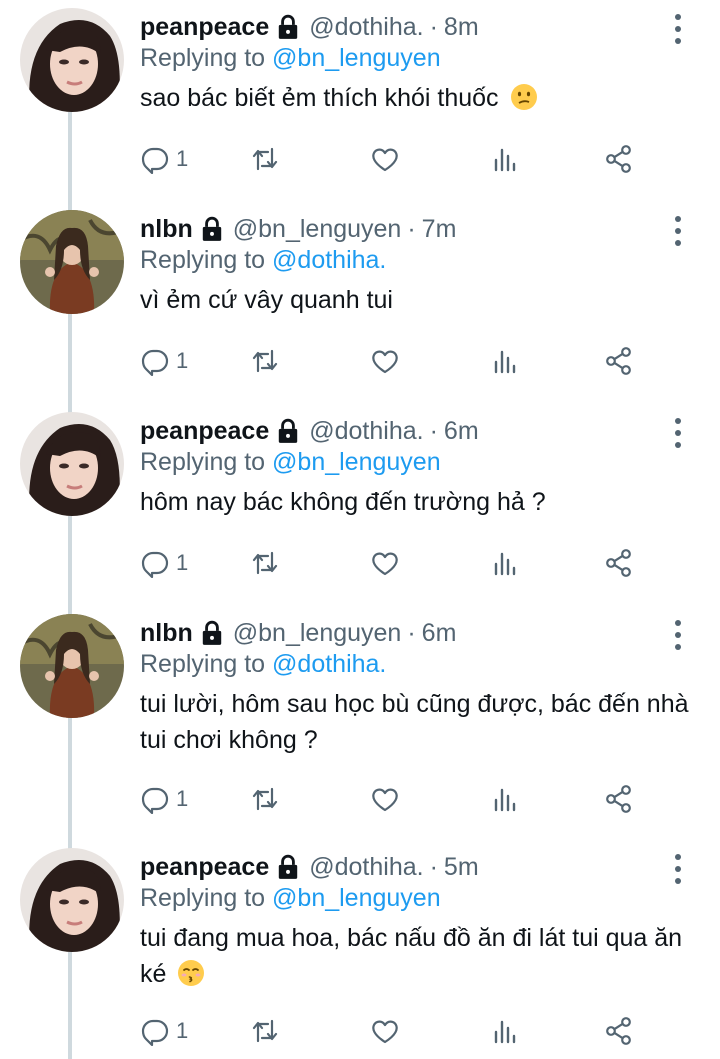  Describe the element at coordinates (212, 633) in the screenshot. I see `lock-icon` at that location.